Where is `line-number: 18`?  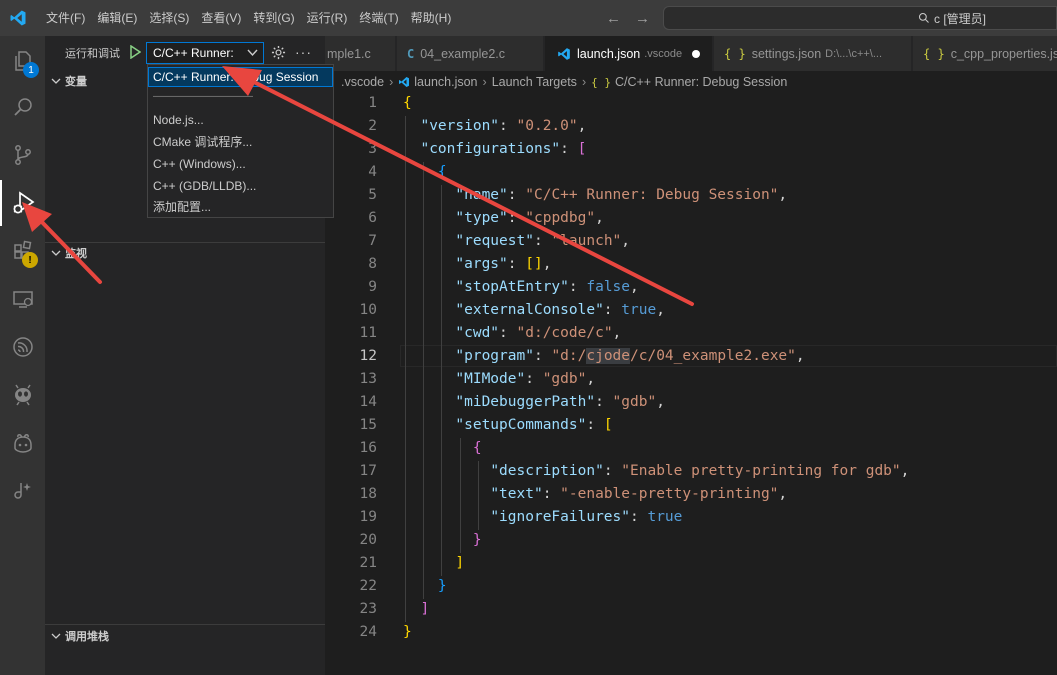
line-number: 18 is located at coordinates (368, 494).